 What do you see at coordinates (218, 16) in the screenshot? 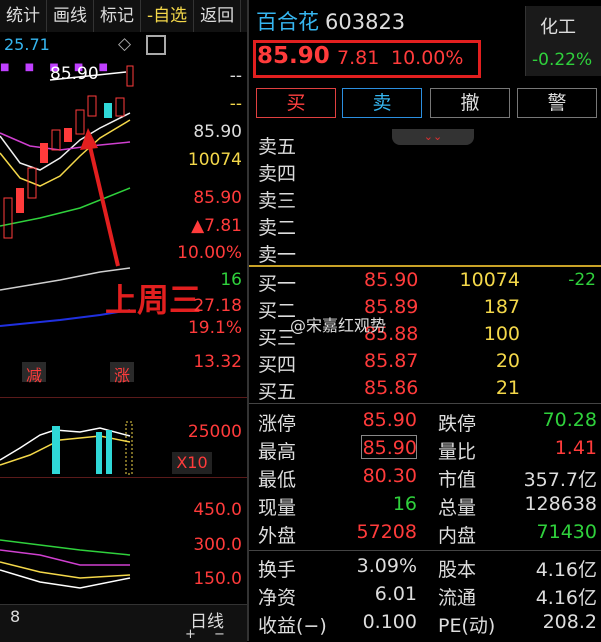
I see `toolbar-back: 返回` at bounding box center [218, 16].